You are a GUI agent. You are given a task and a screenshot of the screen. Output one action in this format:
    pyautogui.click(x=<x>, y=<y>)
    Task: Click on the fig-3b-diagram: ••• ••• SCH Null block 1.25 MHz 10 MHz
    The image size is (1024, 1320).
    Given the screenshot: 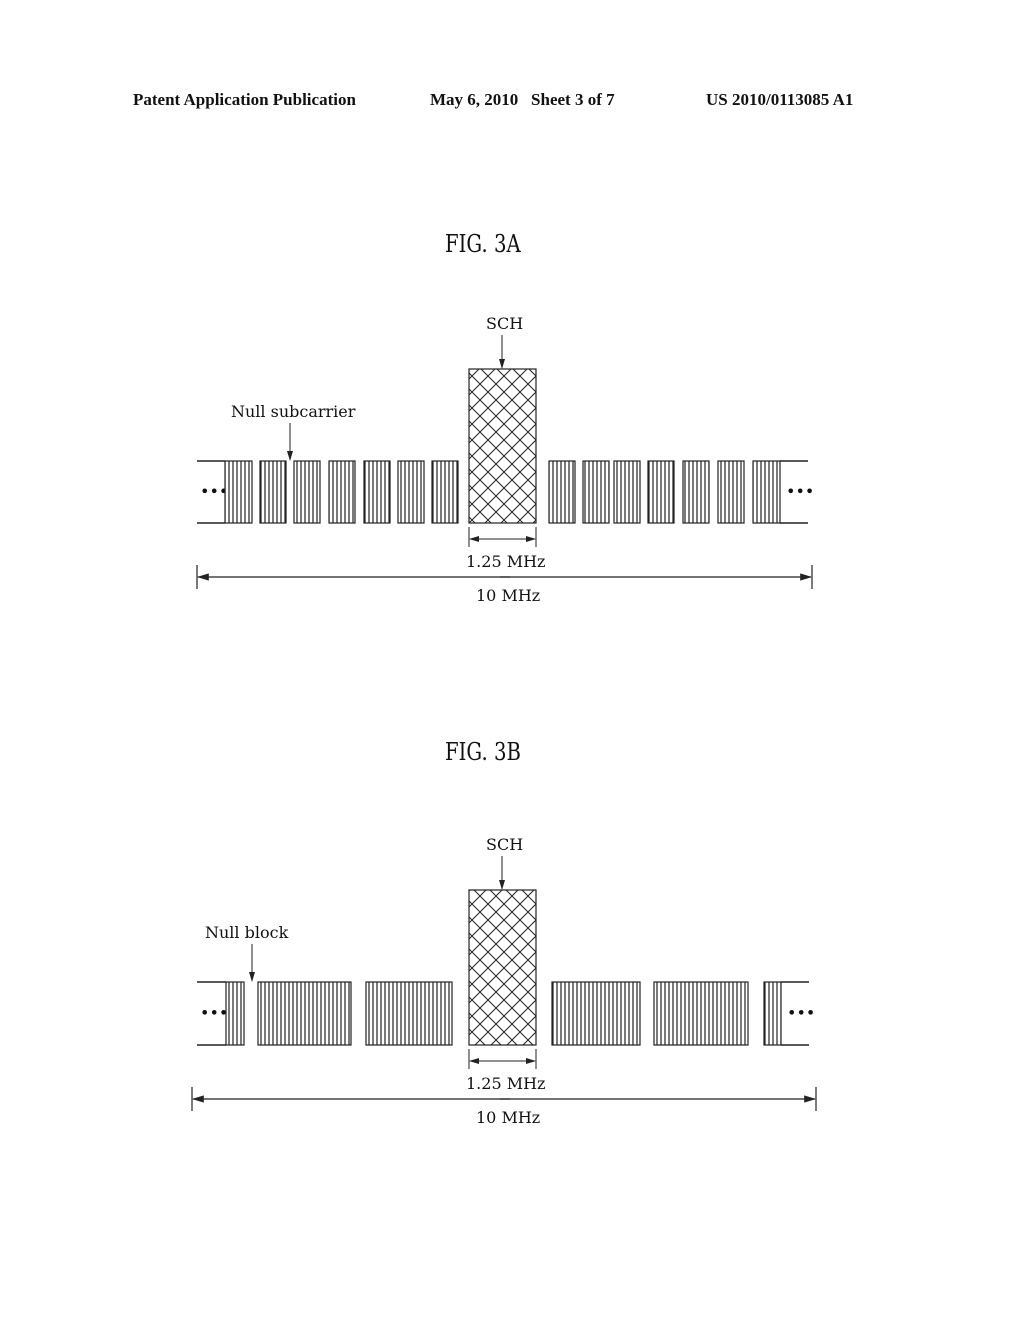 What is the action you would take?
    pyautogui.click(x=504, y=981)
    